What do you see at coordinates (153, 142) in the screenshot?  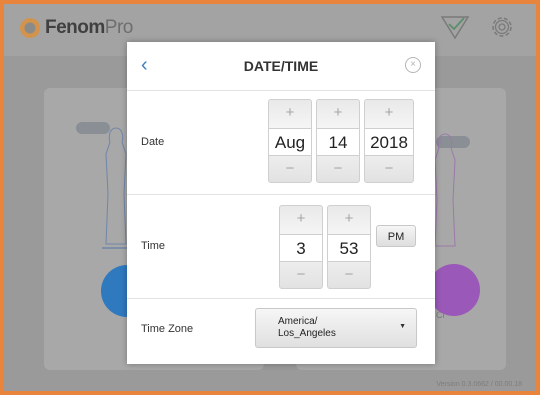 I see `date-label: Date` at bounding box center [153, 142].